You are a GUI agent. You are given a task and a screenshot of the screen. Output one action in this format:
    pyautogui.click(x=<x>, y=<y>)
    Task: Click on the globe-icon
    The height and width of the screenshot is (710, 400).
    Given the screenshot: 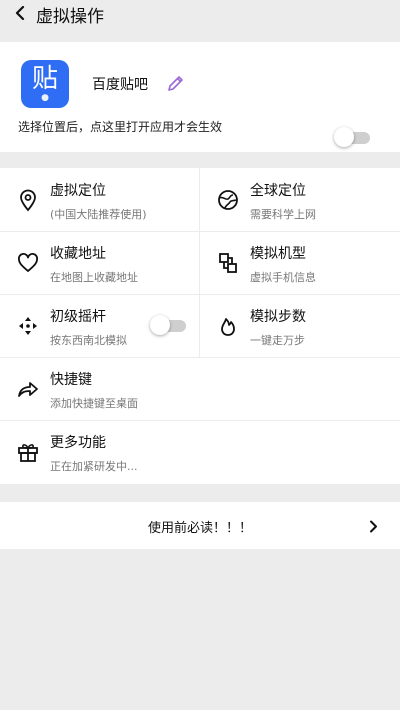 What is the action you would take?
    pyautogui.click(x=228, y=200)
    